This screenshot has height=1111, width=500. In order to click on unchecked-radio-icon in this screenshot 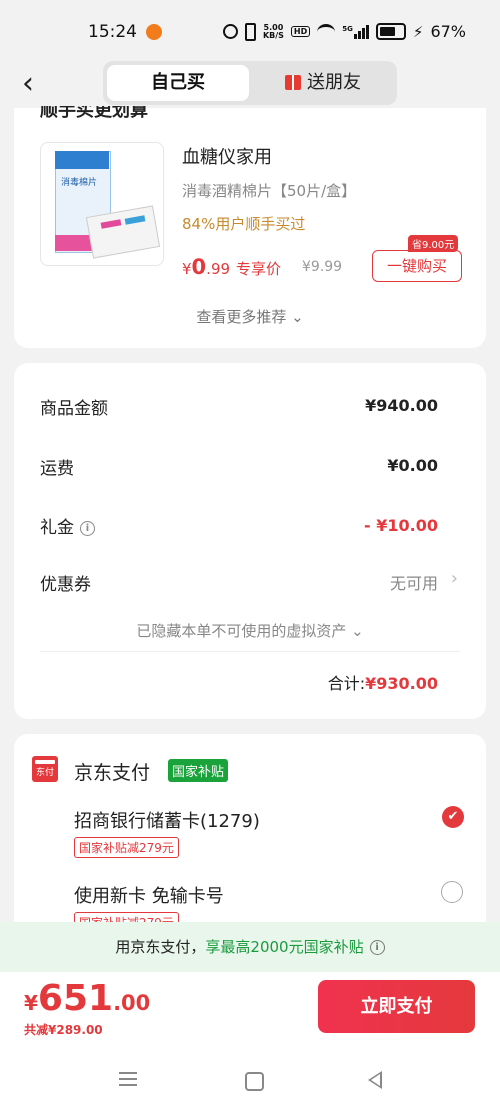, I will do `click(452, 892)`.